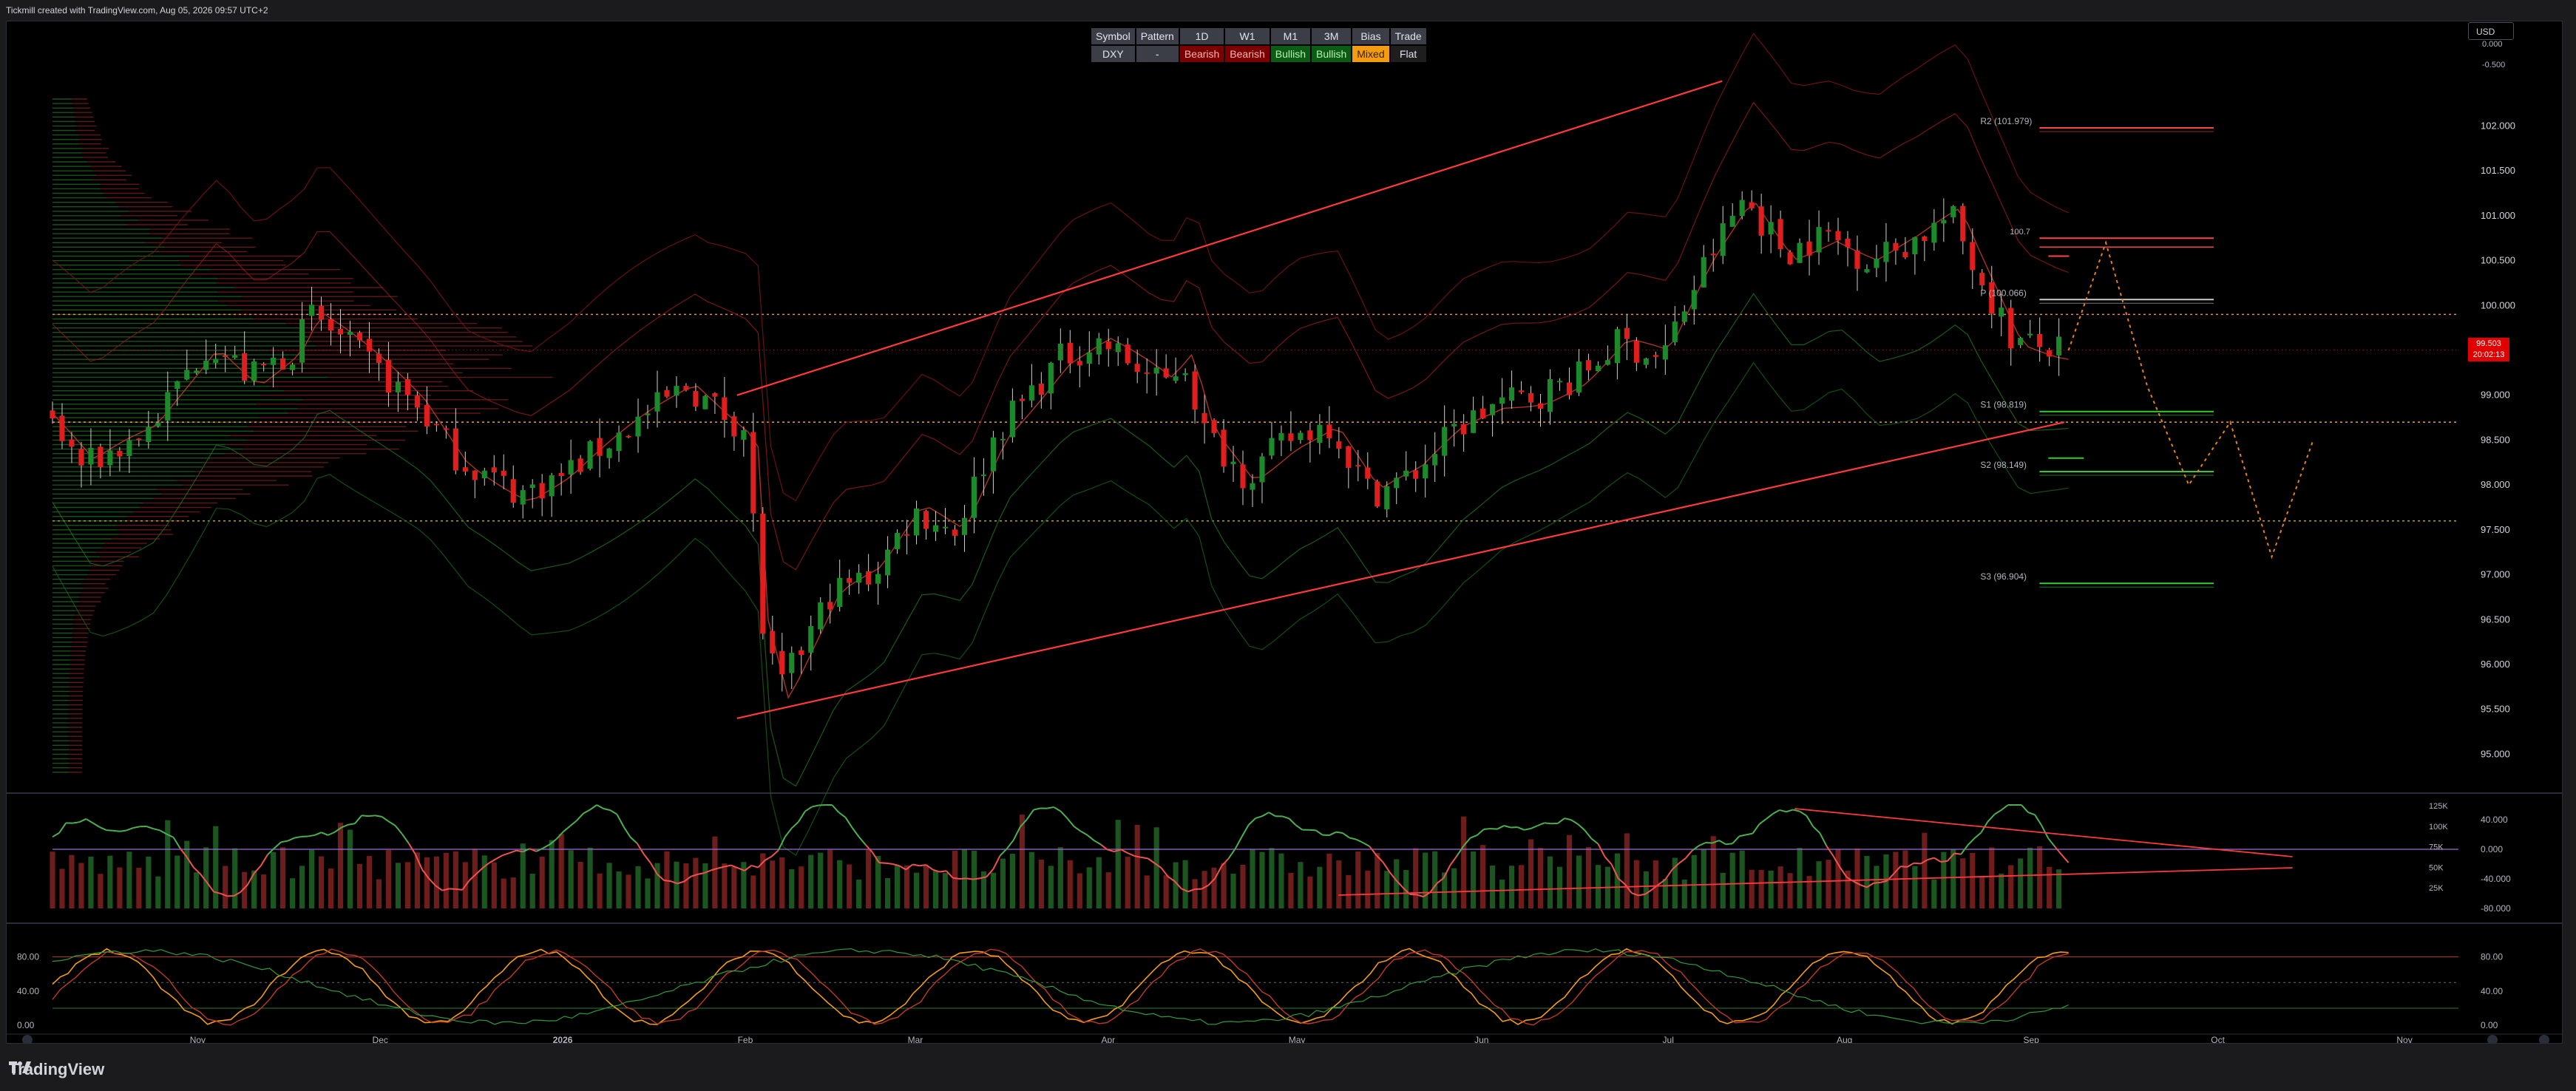  What do you see at coordinates (2498, 126) in the screenshot?
I see `price-tick-0: 102.000` at bounding box center [2498, 126].